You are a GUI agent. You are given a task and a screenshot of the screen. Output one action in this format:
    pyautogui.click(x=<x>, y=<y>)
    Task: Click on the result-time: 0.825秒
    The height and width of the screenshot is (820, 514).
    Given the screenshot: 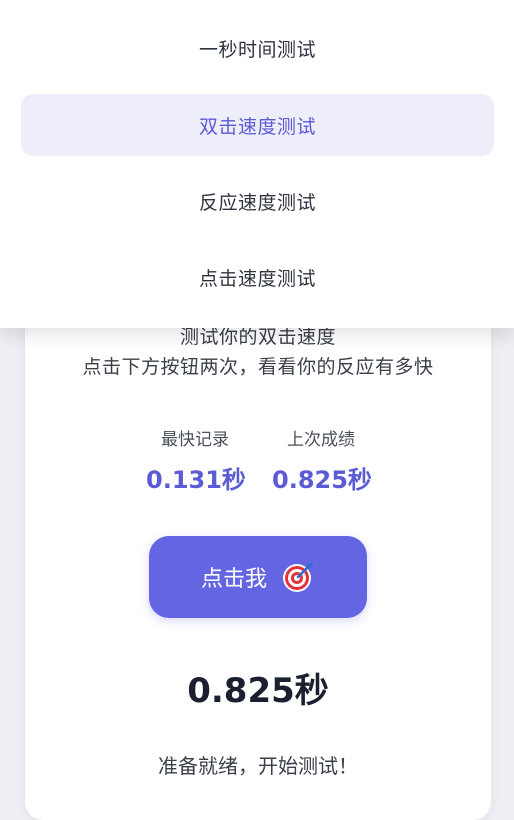 What is the action you would take?
    pyautogui.click(x=258, y=691)
    